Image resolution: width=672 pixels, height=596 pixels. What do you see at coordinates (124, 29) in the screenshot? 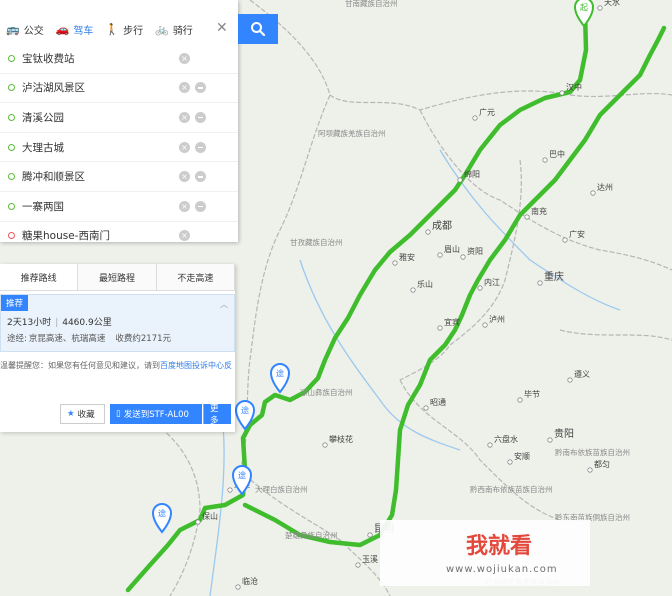
I see `mode-walk: 🚶 步行` at bounding box center [124, 29].